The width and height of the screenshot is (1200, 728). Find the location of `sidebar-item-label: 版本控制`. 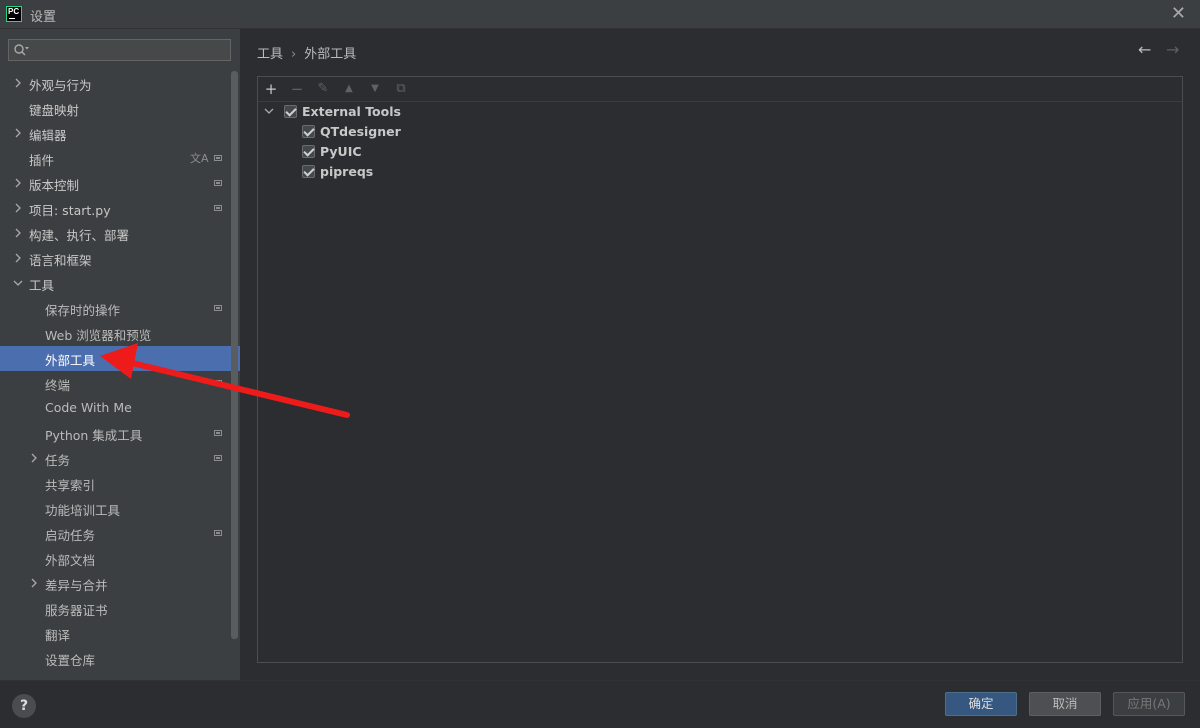

sidebar-item-label: 版本控制 is located at coordinates (54, 185).